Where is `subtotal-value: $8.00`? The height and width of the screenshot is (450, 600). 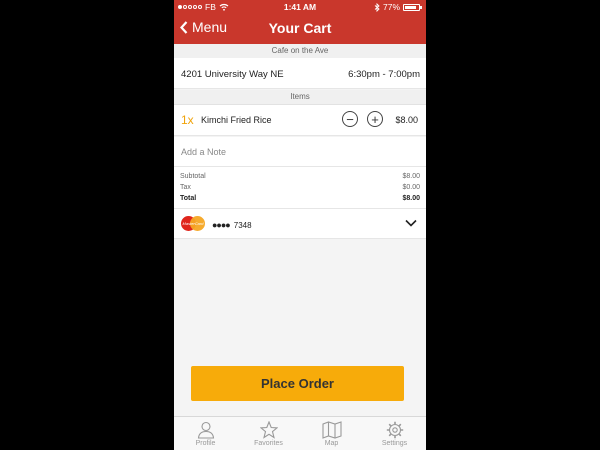
subtotal-value: $8.00 is located at coordinates (411, 176).